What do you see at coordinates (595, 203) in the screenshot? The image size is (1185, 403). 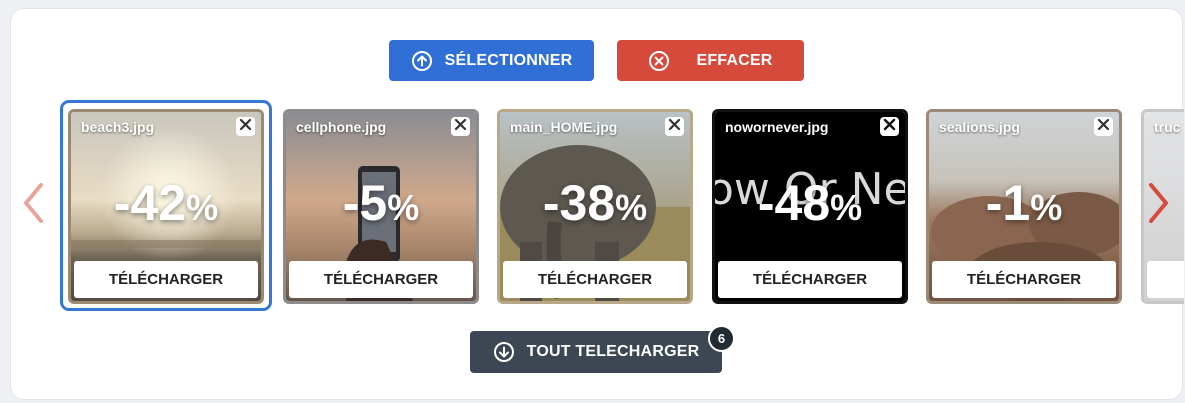 I see `saving-percent: -38%` at bounding box center [595, 203].